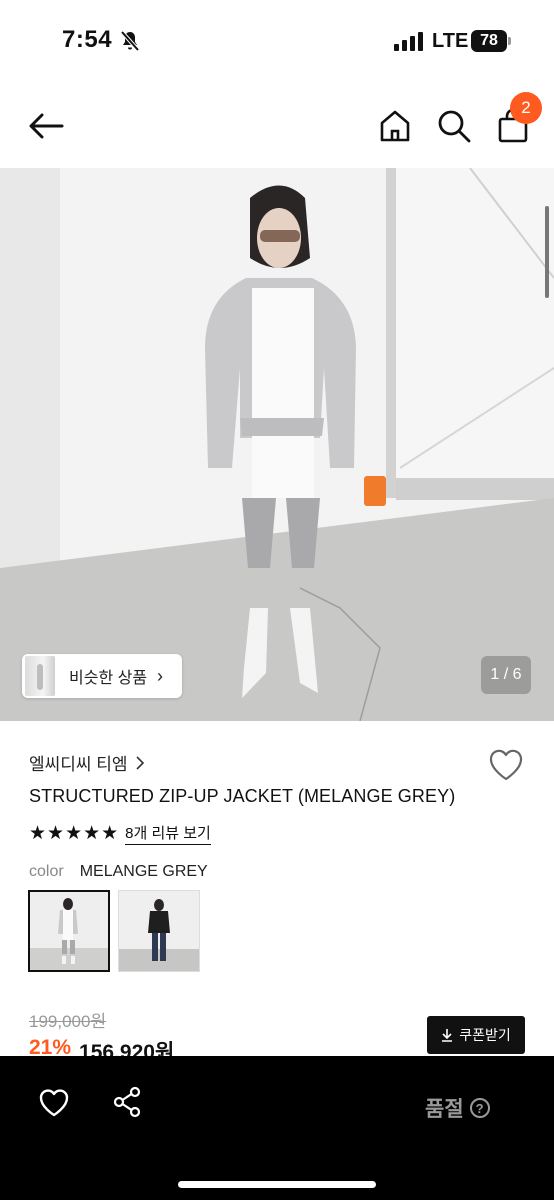 The image size is (554, 1200). Describe the element at coordinates (485, 1035) in the screenshot. I see `coupon-label: 쿠폰받기` at that location.